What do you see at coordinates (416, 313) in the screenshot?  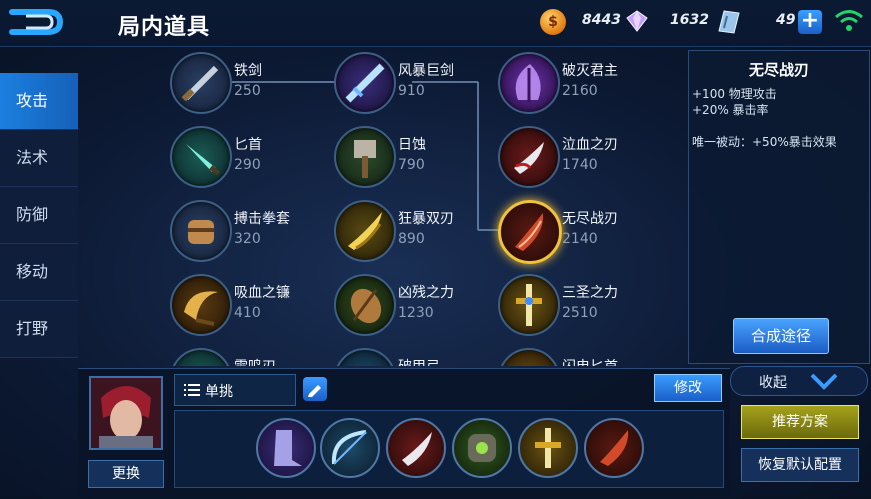 I see `item-price: 1230` at bounding box center [416, 313].